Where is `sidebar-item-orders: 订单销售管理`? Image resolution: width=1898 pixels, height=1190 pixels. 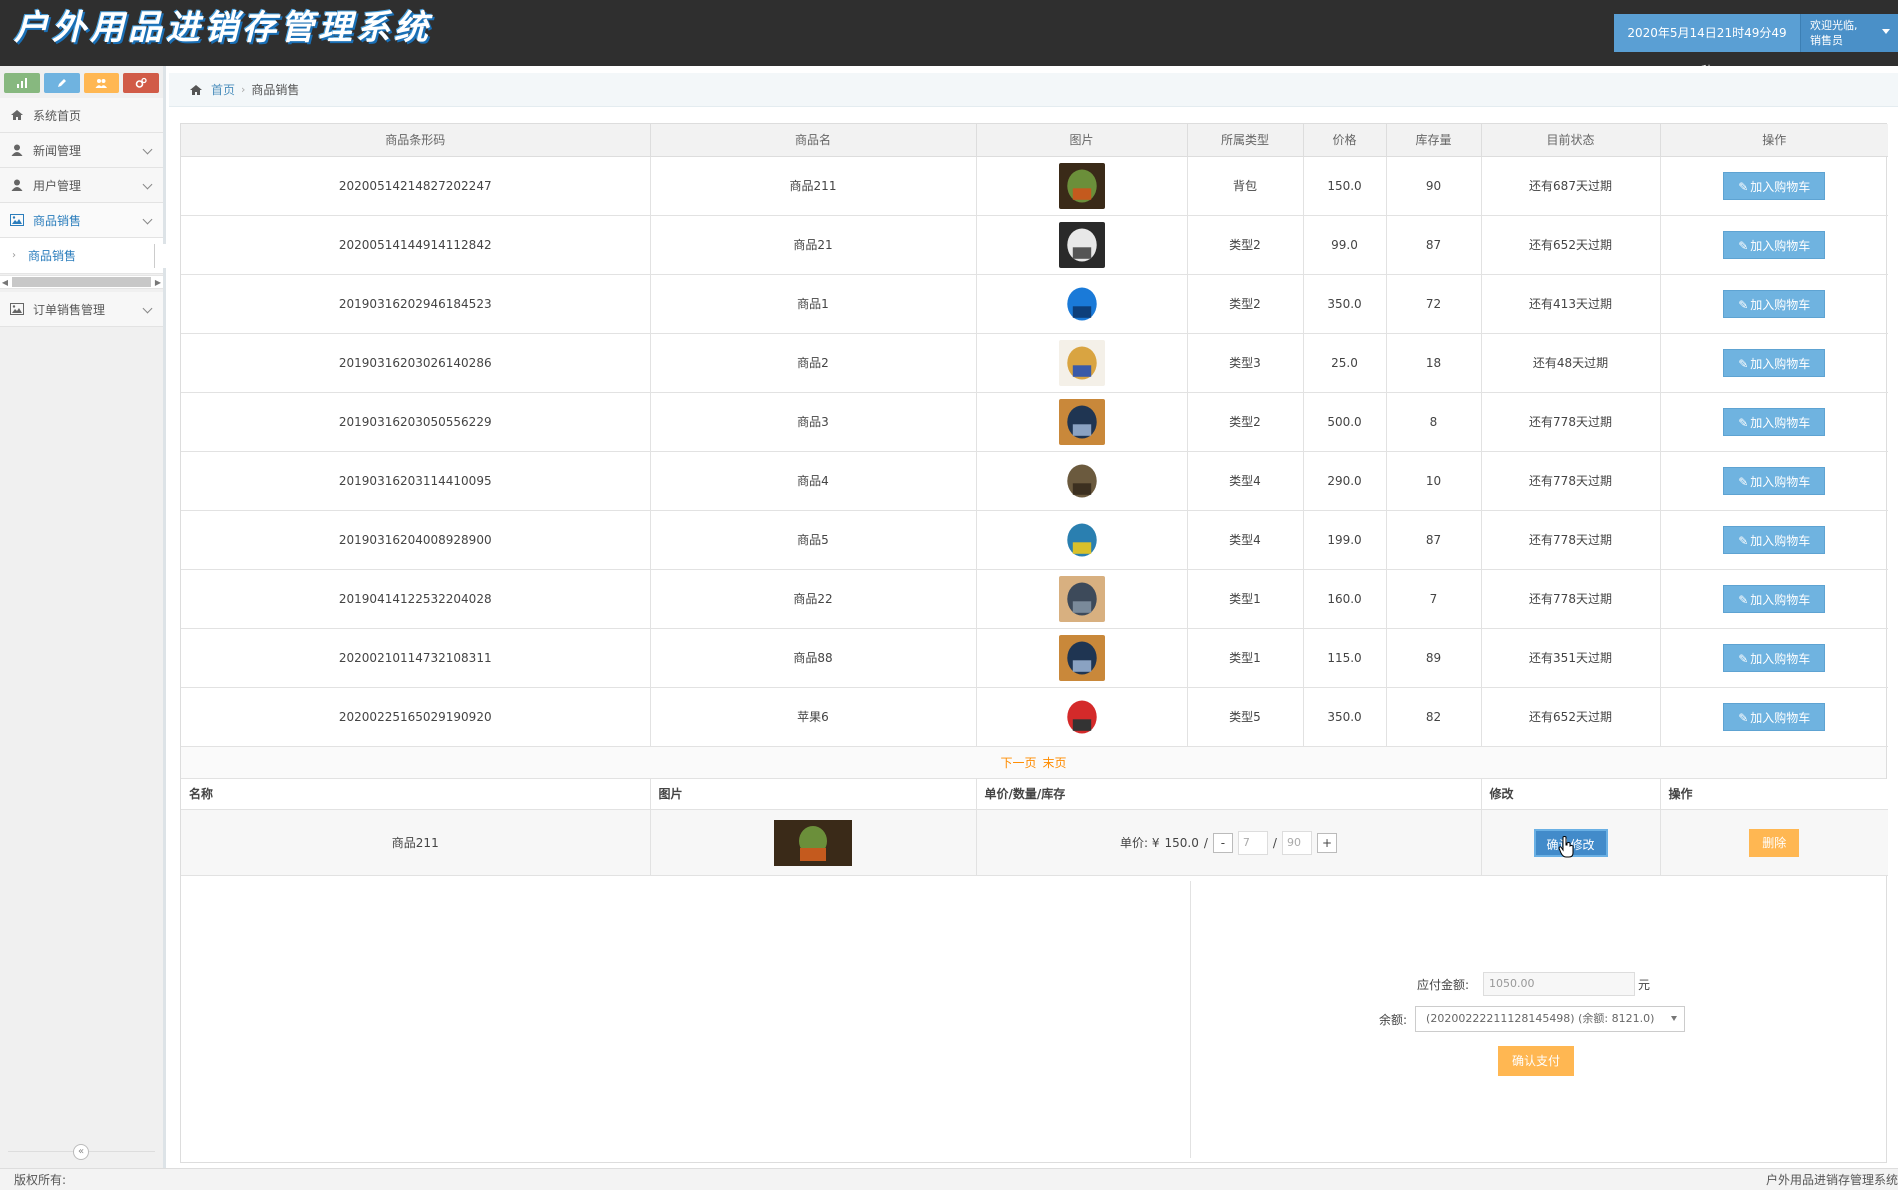 sidebar-item-orders: 订单销售管理 is located at coordinates (81, 309).